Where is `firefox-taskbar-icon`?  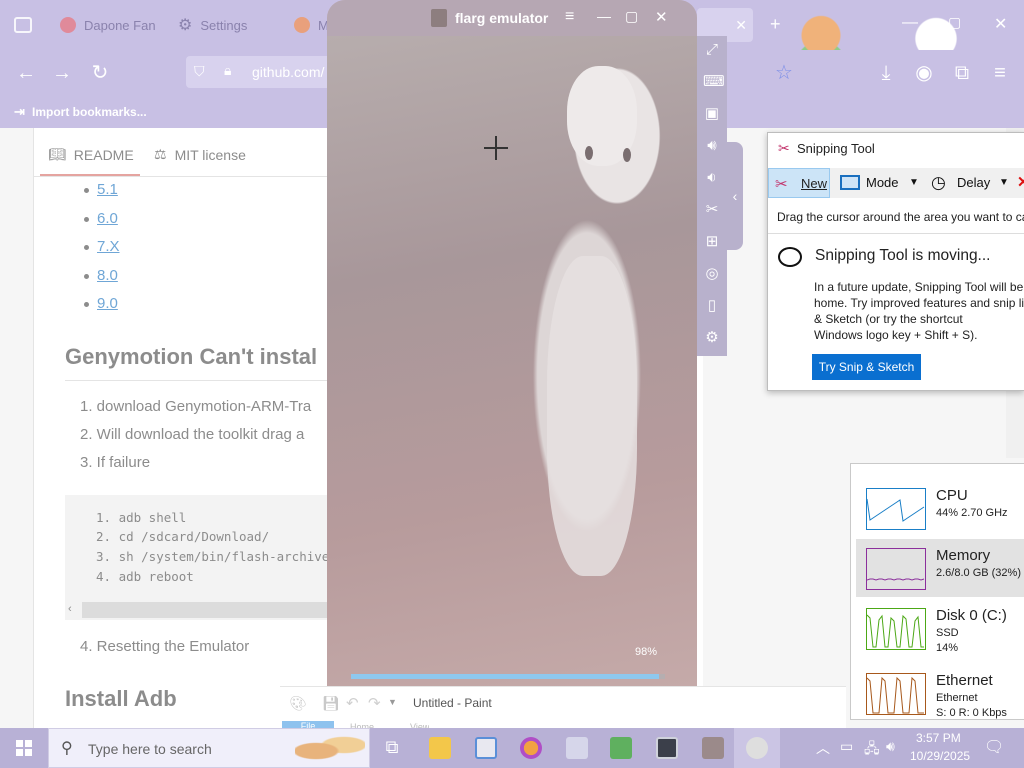 firefox-taskbar-icon is located at coordinates (531, 748).